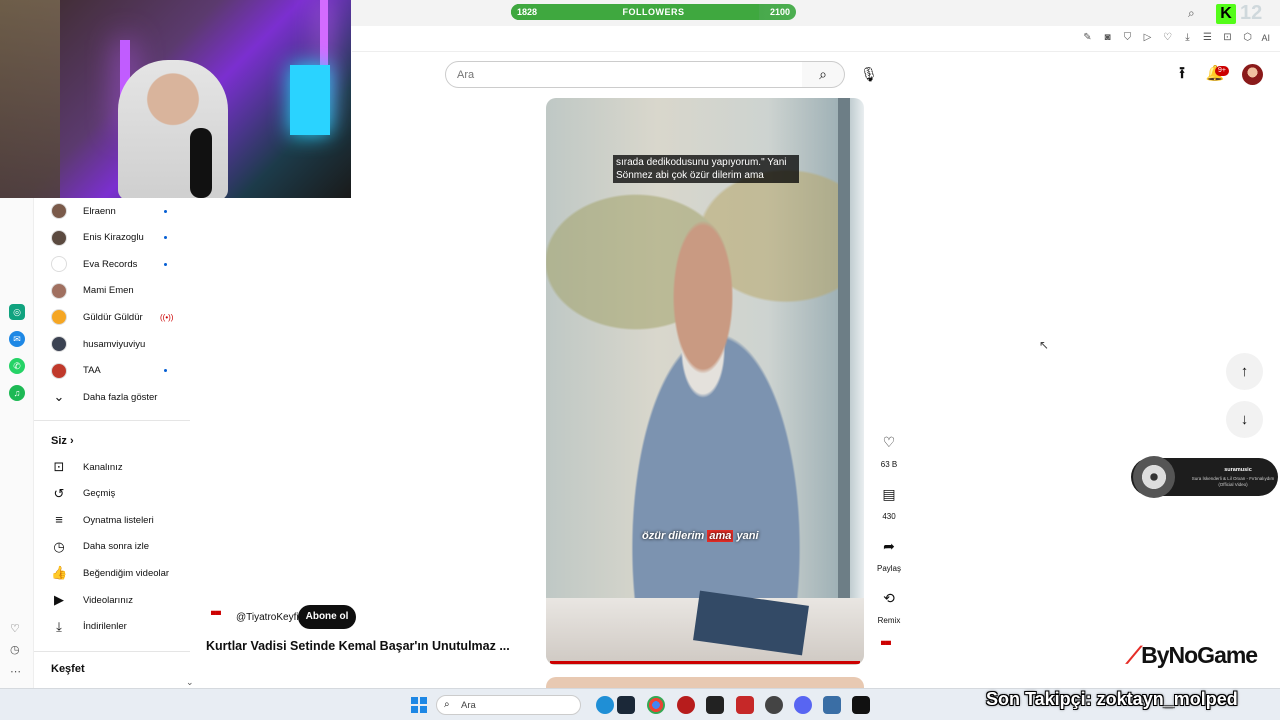 The width and height of the screenshot is (1280, 720). Describe the element at coordinates (99, 211) in the screenshot. I see `subscription-name: Elraenn` at that location.